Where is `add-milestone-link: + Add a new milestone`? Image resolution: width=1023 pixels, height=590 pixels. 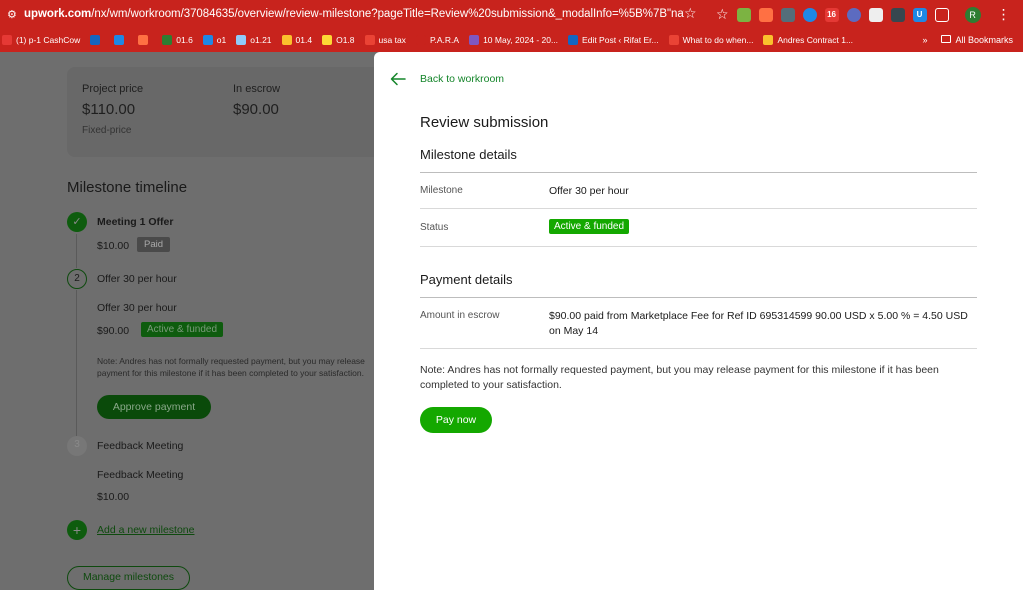 add-milestone-link: + Add a new milestone is located at coordinates (130, 530).